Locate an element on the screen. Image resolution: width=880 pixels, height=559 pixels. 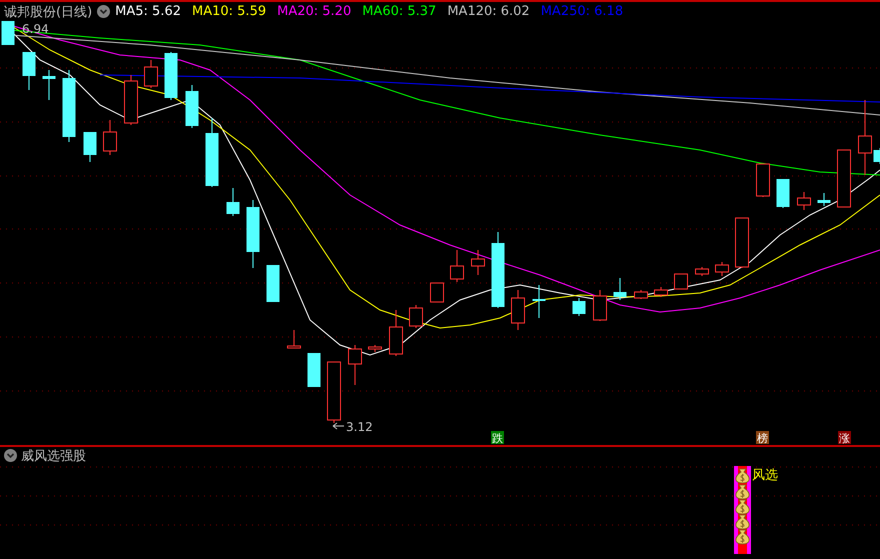
signal-marker: 跌 is located at coordinates (497, 438).